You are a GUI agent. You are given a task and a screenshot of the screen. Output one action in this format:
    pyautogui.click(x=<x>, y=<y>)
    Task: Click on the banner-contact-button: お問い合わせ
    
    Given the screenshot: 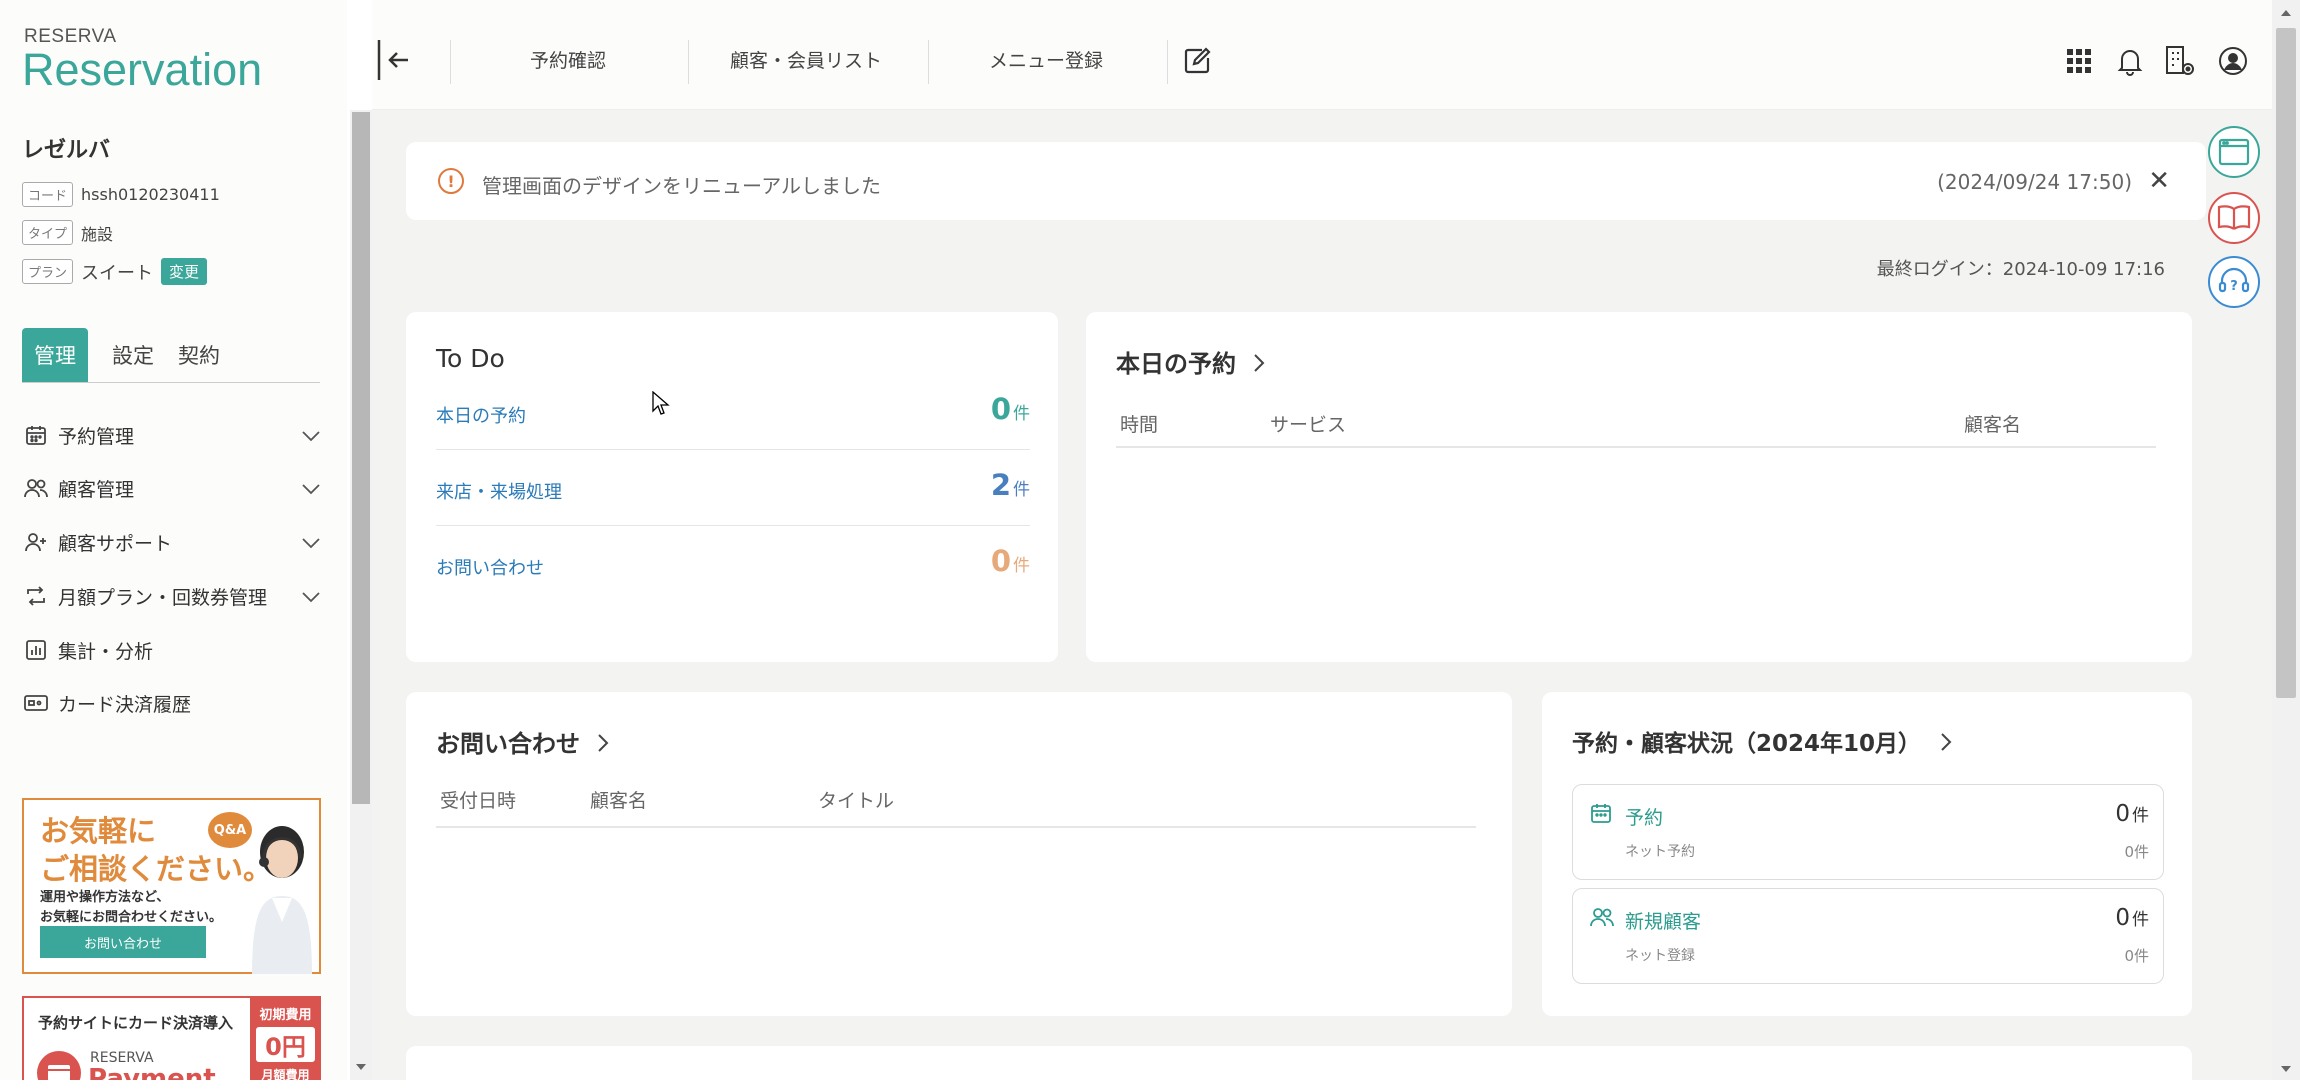 What is the action you would take?
    pyautogui.click(x=123, y=942)
    